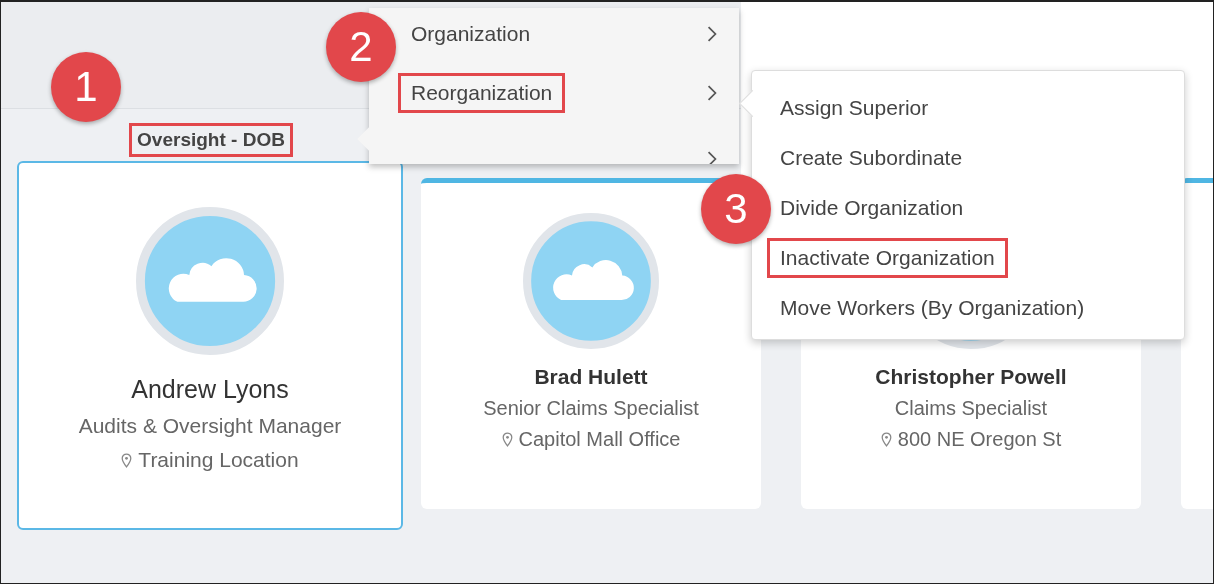  What do you see at coordinates (591, 377) in the screenshot?
I see `worker-name: Brad Hulett` at bounding box center [591, 377].